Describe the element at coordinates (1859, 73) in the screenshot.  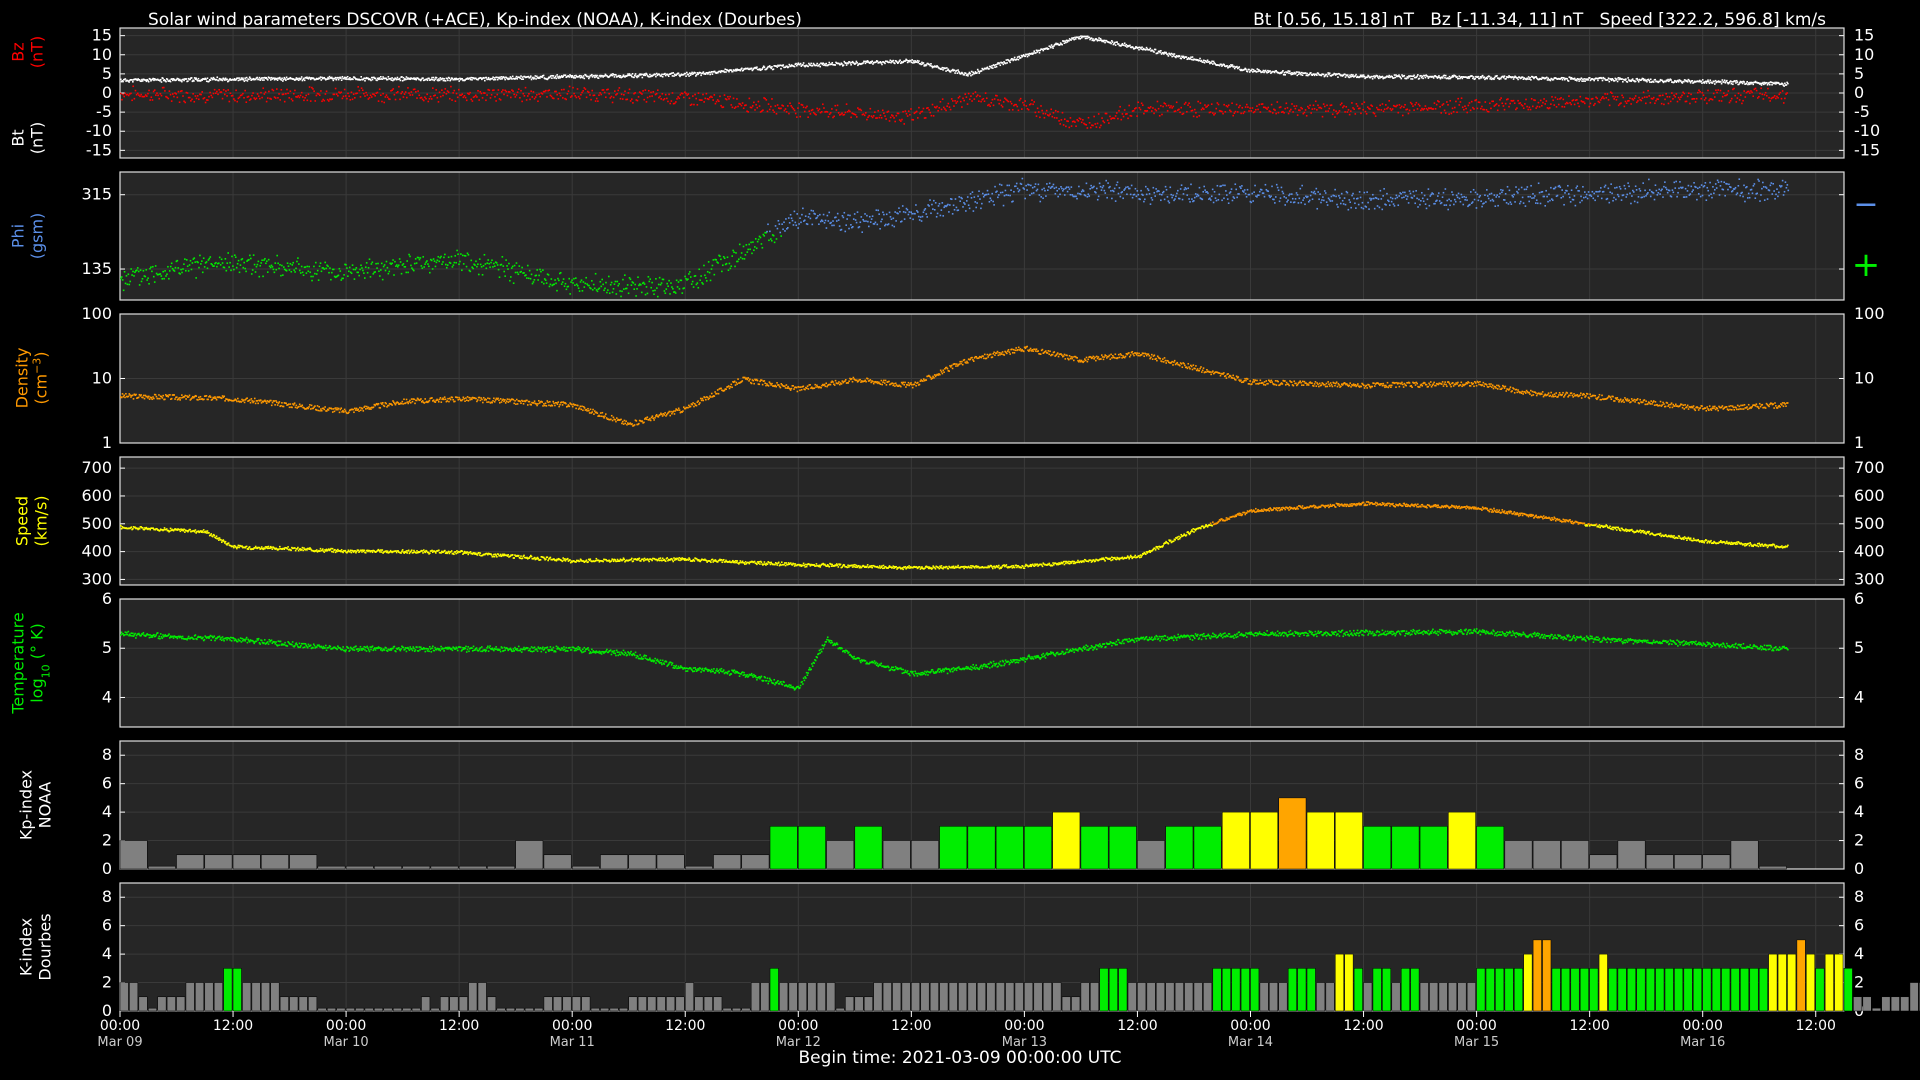
I see `mag-ytick-right: 5` at that location.